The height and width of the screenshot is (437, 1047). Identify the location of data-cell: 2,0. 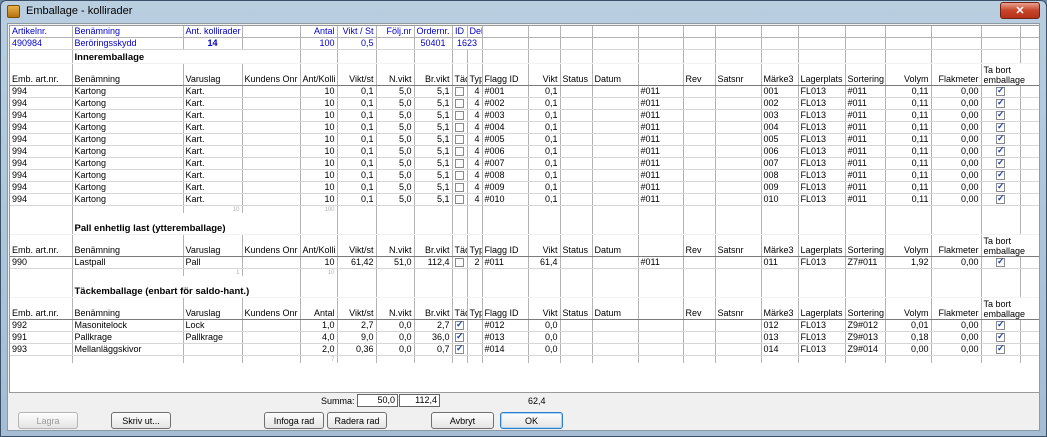
(319, 349).